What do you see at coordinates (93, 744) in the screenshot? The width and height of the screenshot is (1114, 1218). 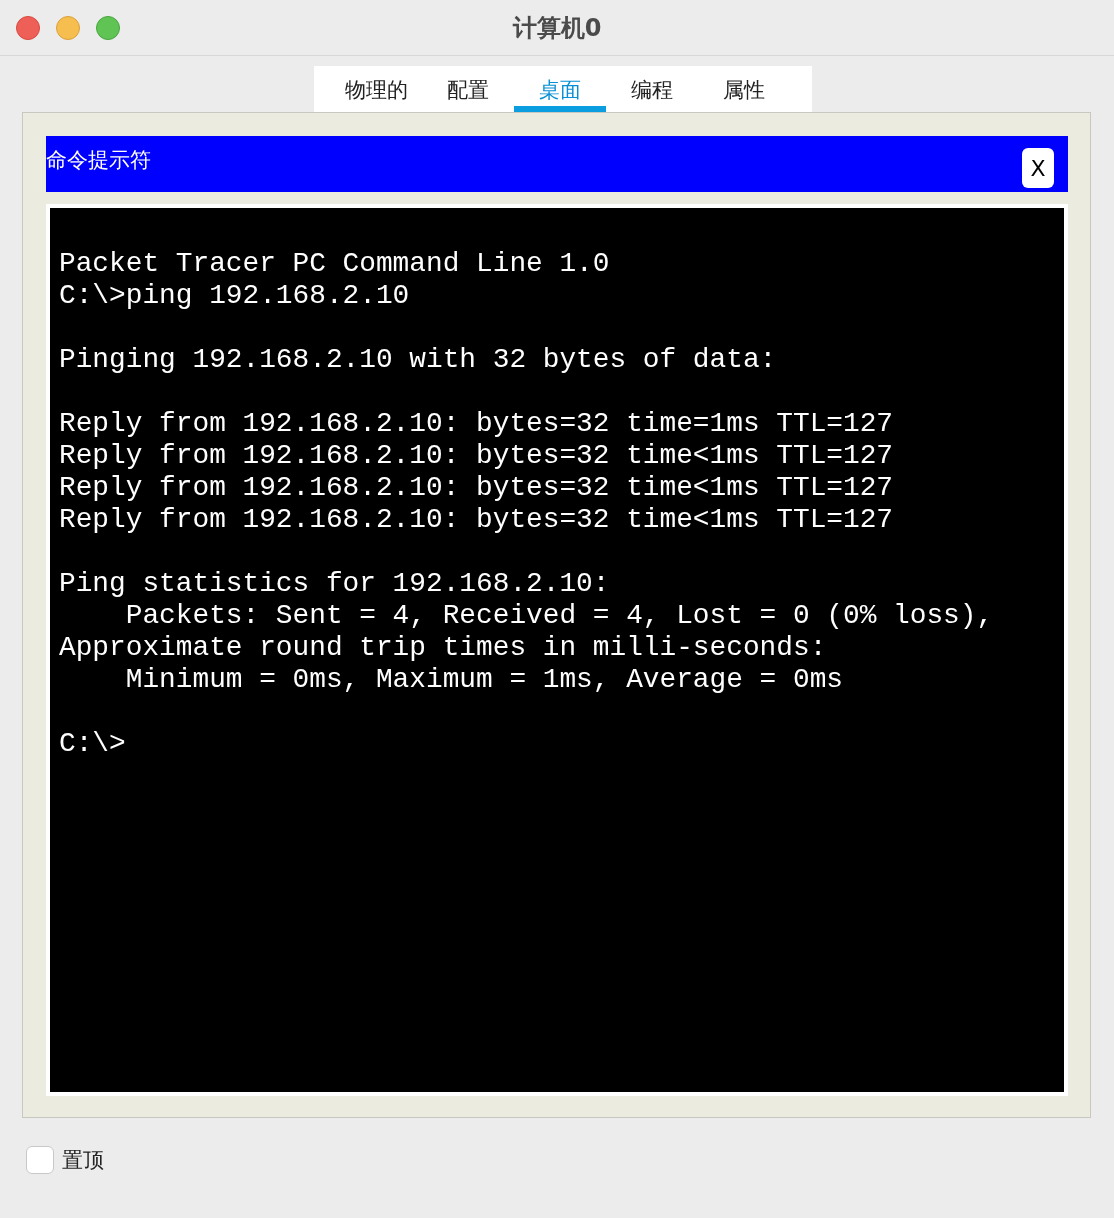 I see `terminal-line: C:\>` at bounding box center [93, 744].